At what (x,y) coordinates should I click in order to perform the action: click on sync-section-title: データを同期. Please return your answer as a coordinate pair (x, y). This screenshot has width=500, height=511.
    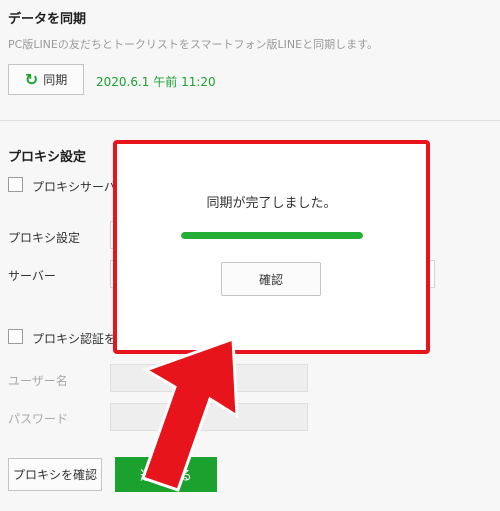
    Looking at the image, I should click on (47, 19).